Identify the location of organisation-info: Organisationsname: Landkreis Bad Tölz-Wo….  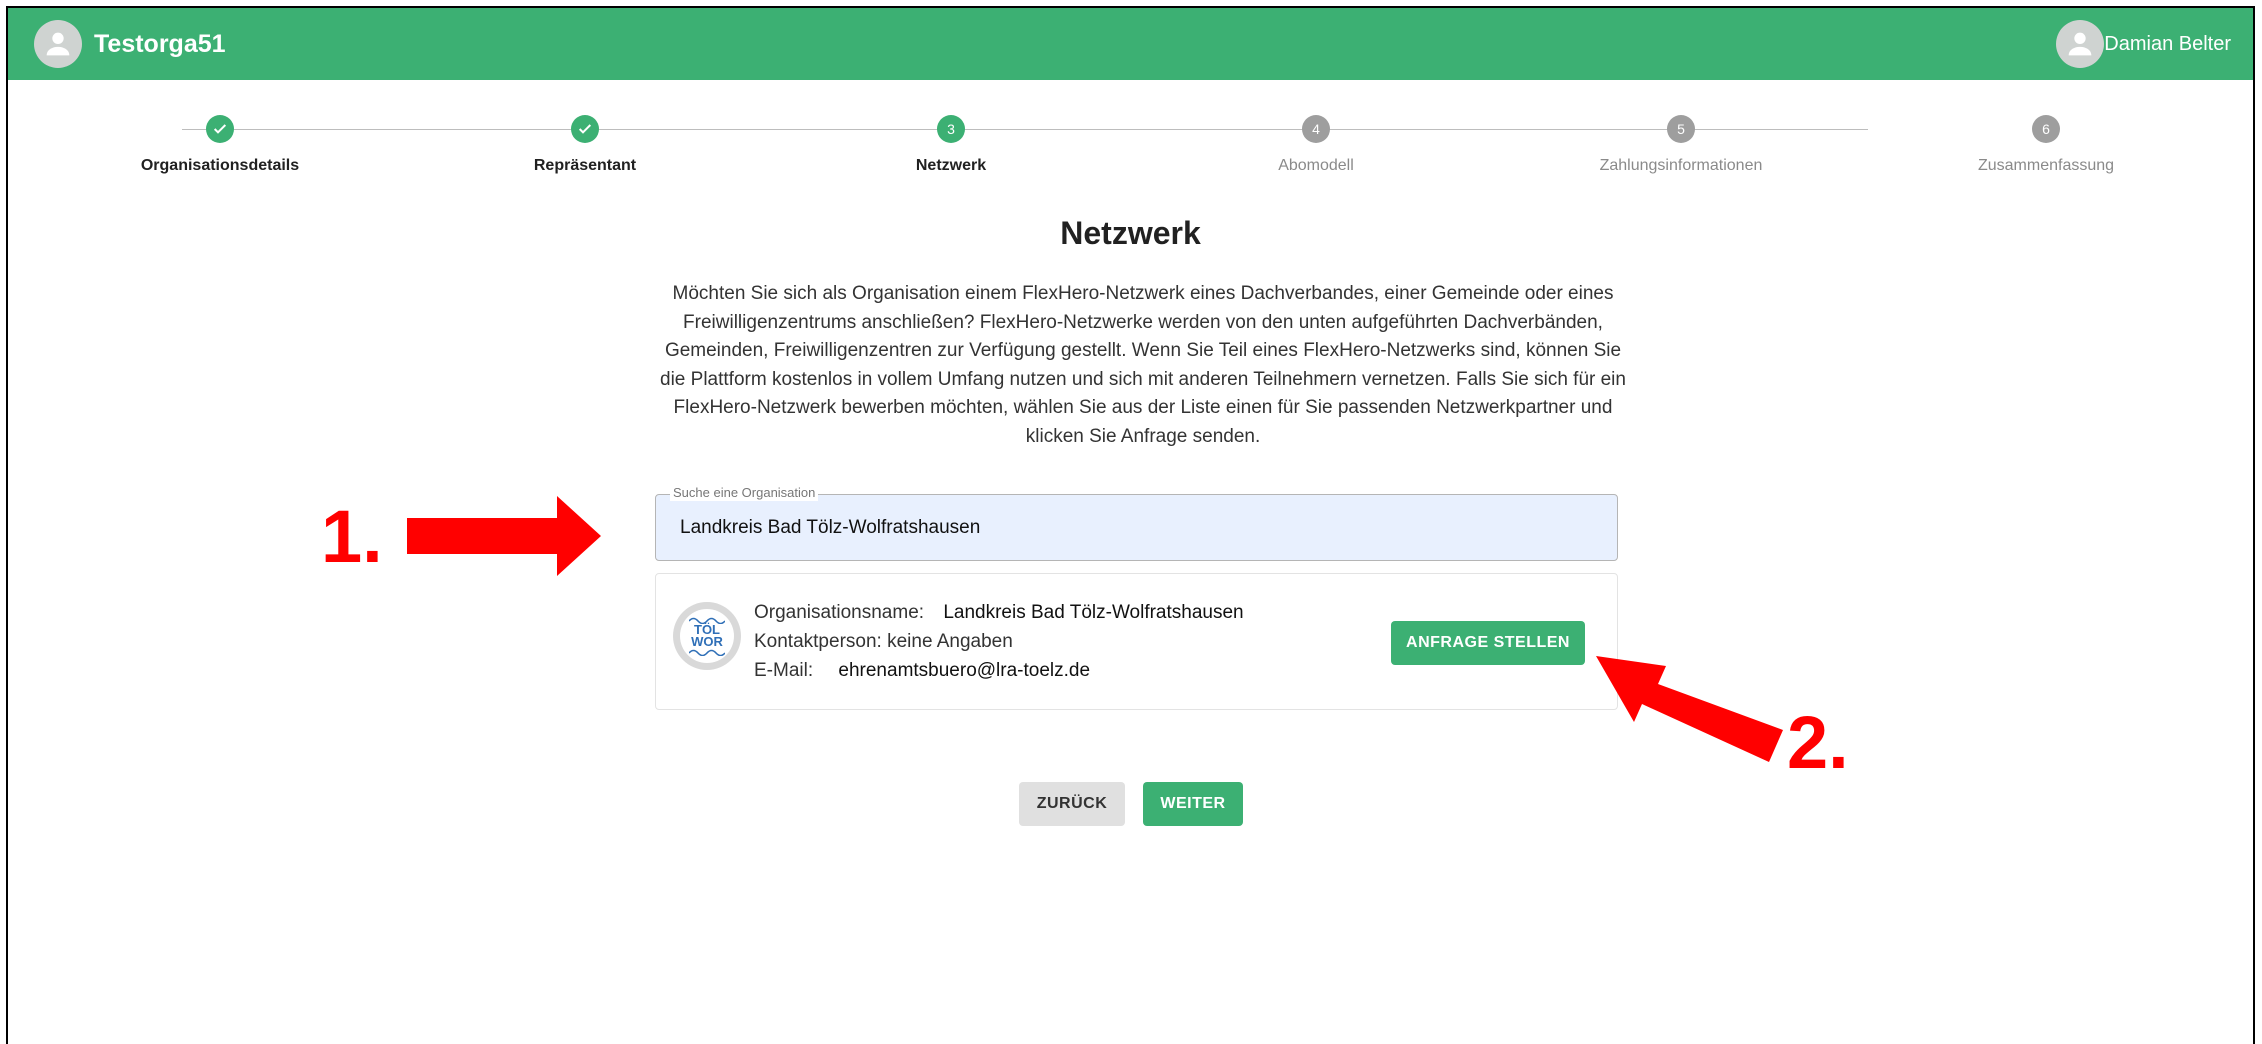
(999, 641).